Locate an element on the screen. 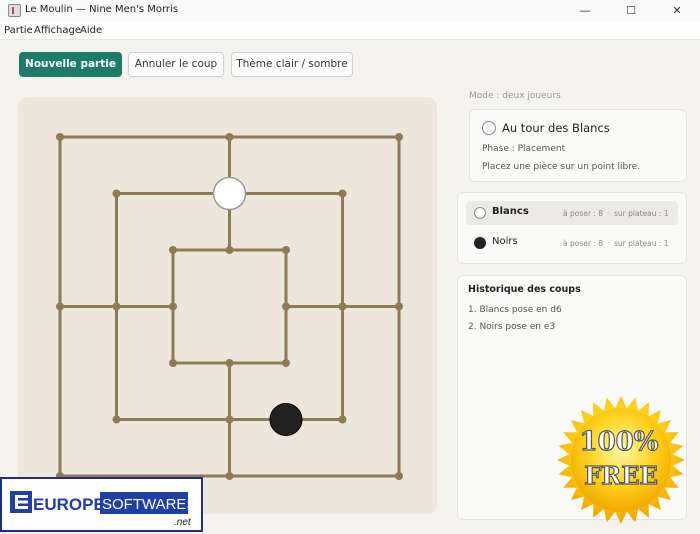 Image resolution: width=700 pixels, height=534 pixels. minimize-button: — is located at coordinates (585, 11).